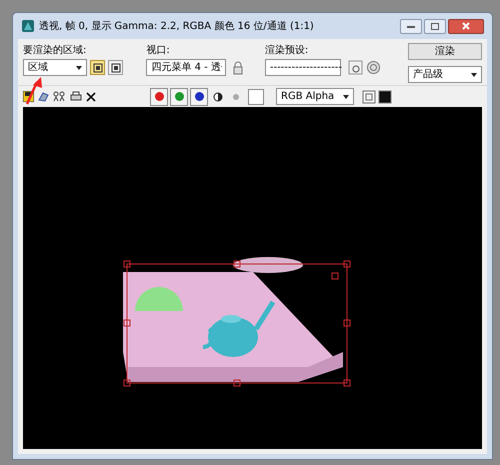 The height and width of the screenshot is (465, 500). What do you see at coordinates (369, 97) in the screenshot?
I see `display-toggle-icon` at bounding box center [369, 97].